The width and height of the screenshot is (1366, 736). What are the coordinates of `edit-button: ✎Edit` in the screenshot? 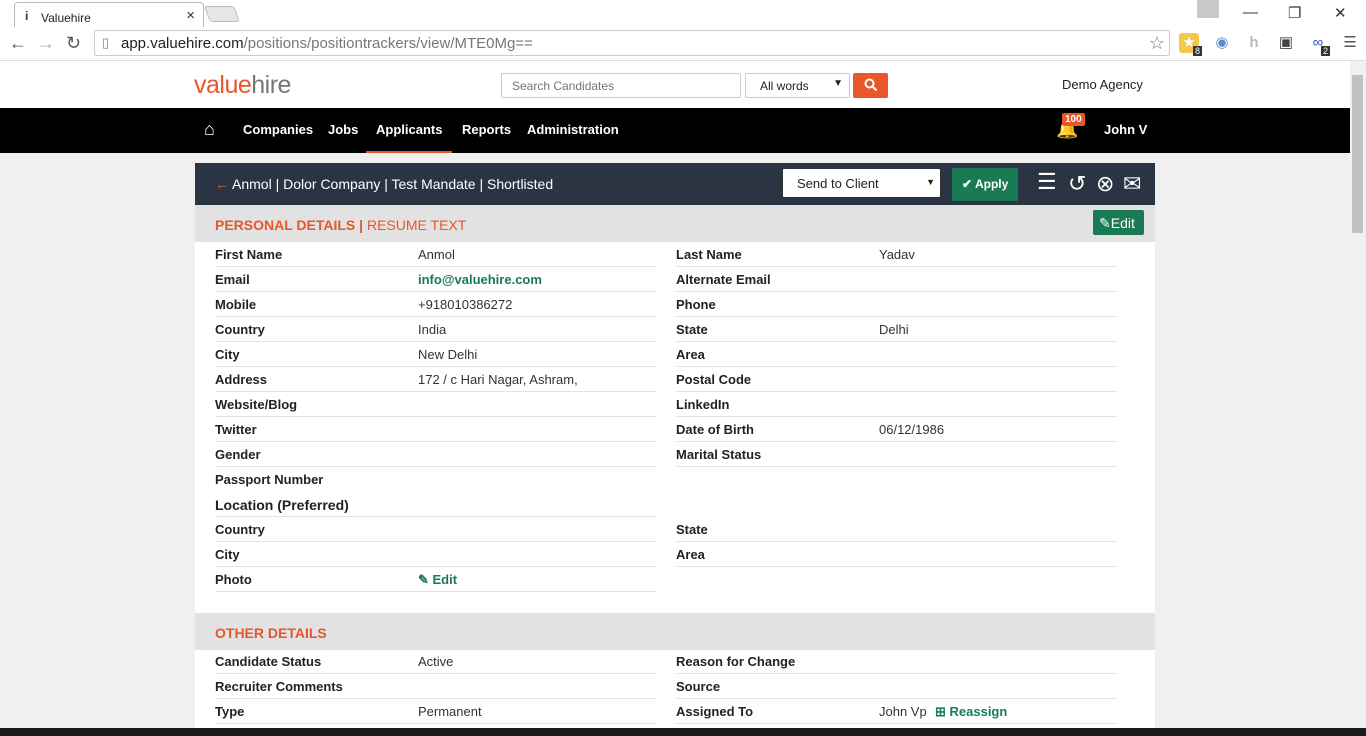 It's located at (1118, 222).